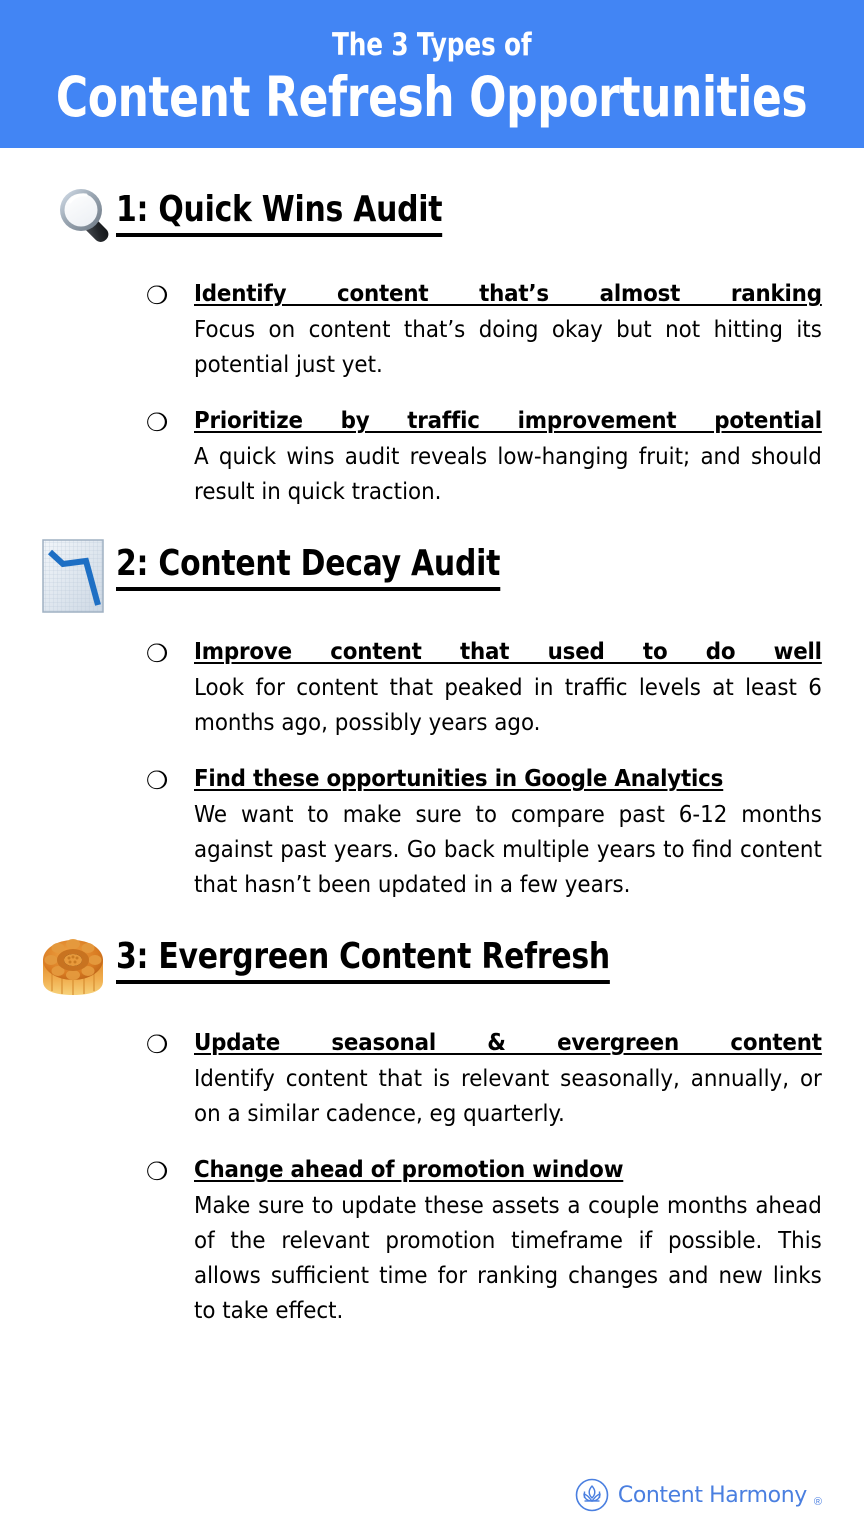 Image resolution: width=864 pixels, height=1536 pixels. I want to click on section-header: 1: Quick Wins Audit, so click(425, 219).